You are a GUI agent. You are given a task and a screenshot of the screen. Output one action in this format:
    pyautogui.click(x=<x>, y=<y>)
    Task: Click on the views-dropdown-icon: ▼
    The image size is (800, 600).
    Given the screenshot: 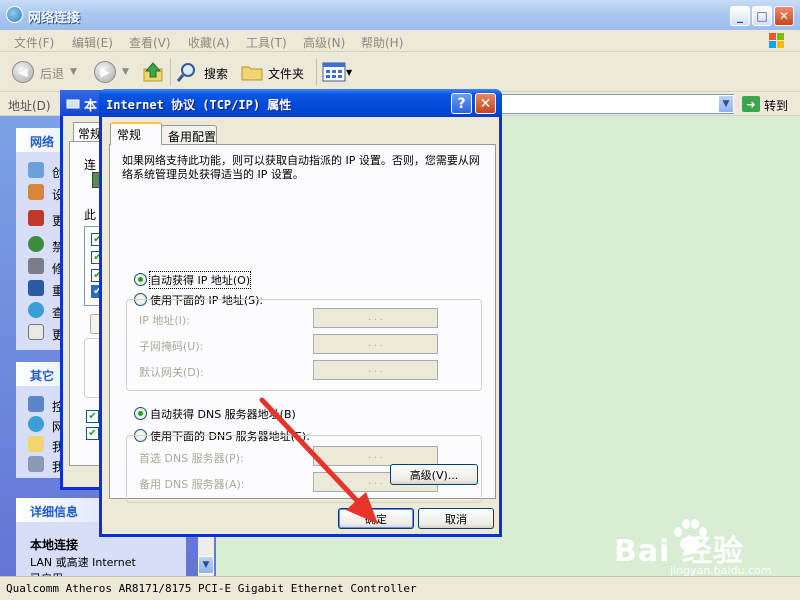 What is the action you would take?
    pyautogui.click(x=349, y=72)
    